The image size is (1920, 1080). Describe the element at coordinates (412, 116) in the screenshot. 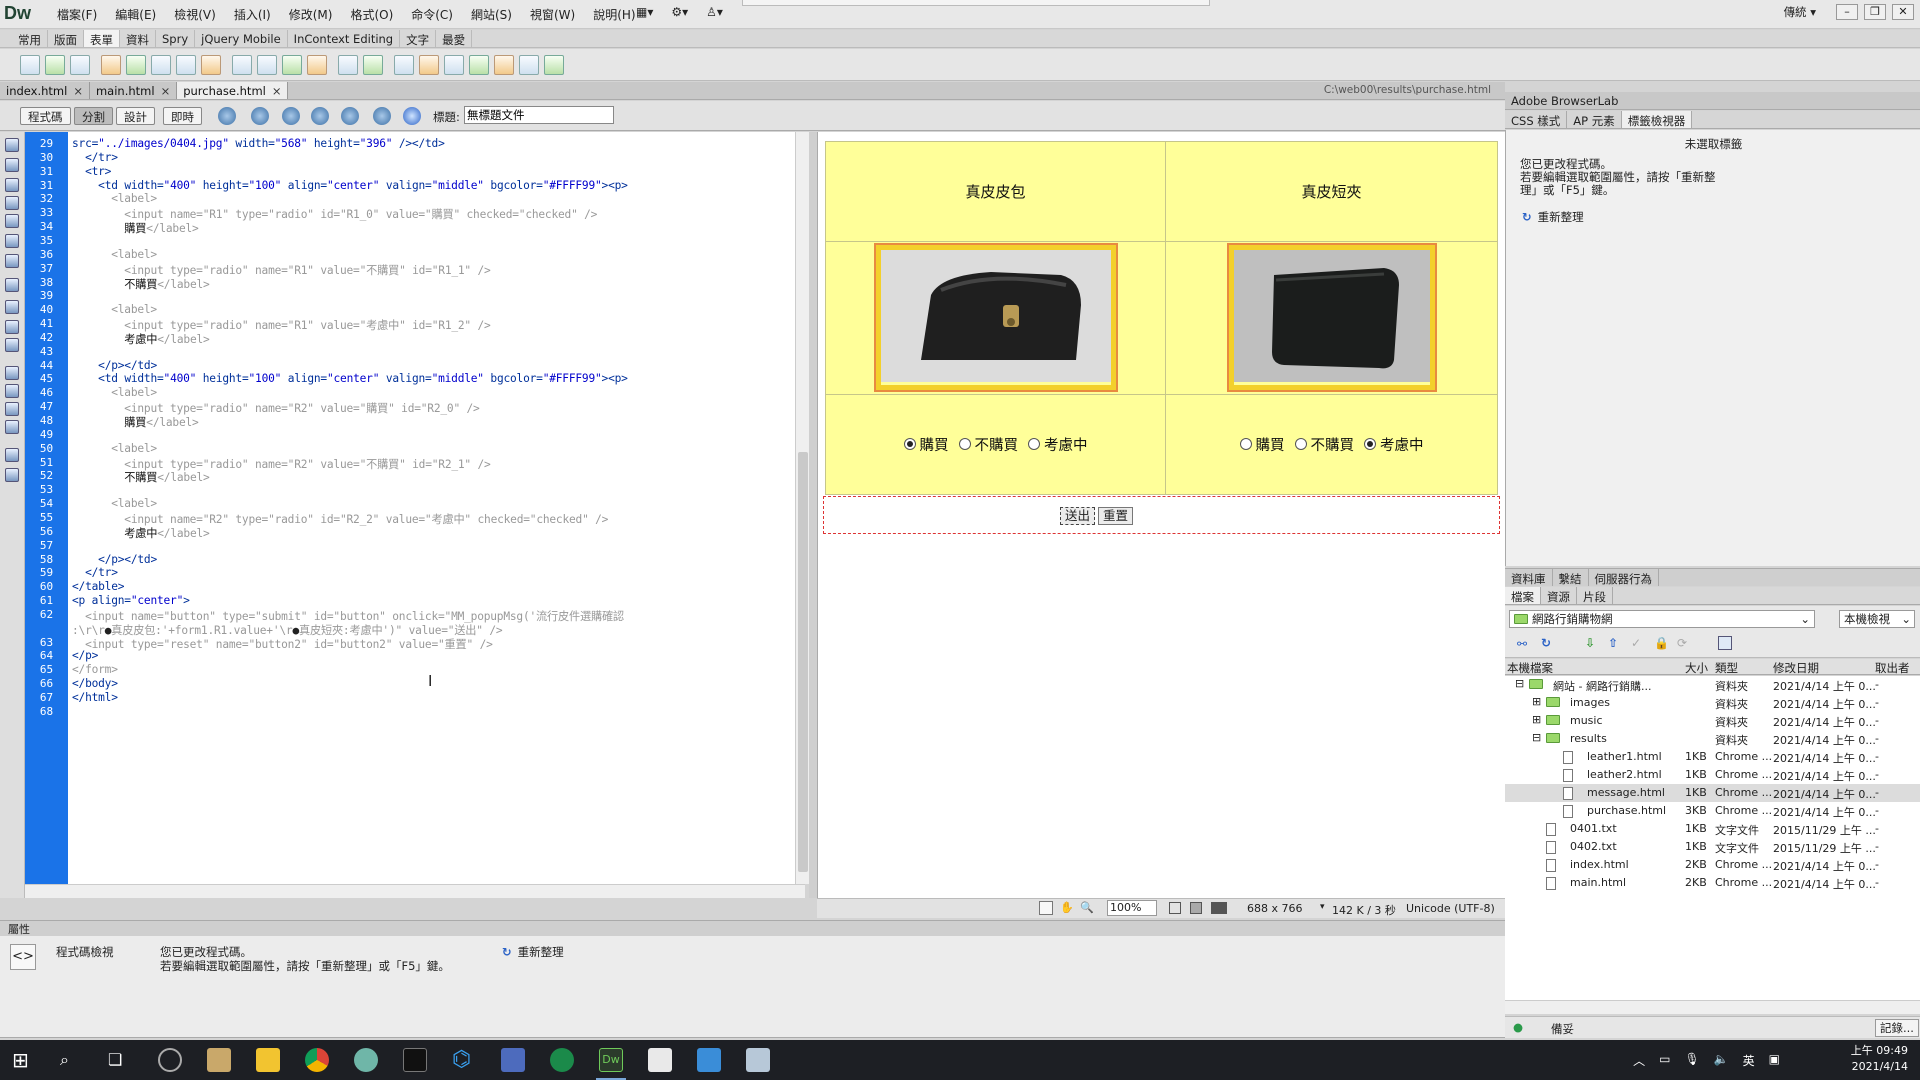

I see `refresh-icon` at that location.